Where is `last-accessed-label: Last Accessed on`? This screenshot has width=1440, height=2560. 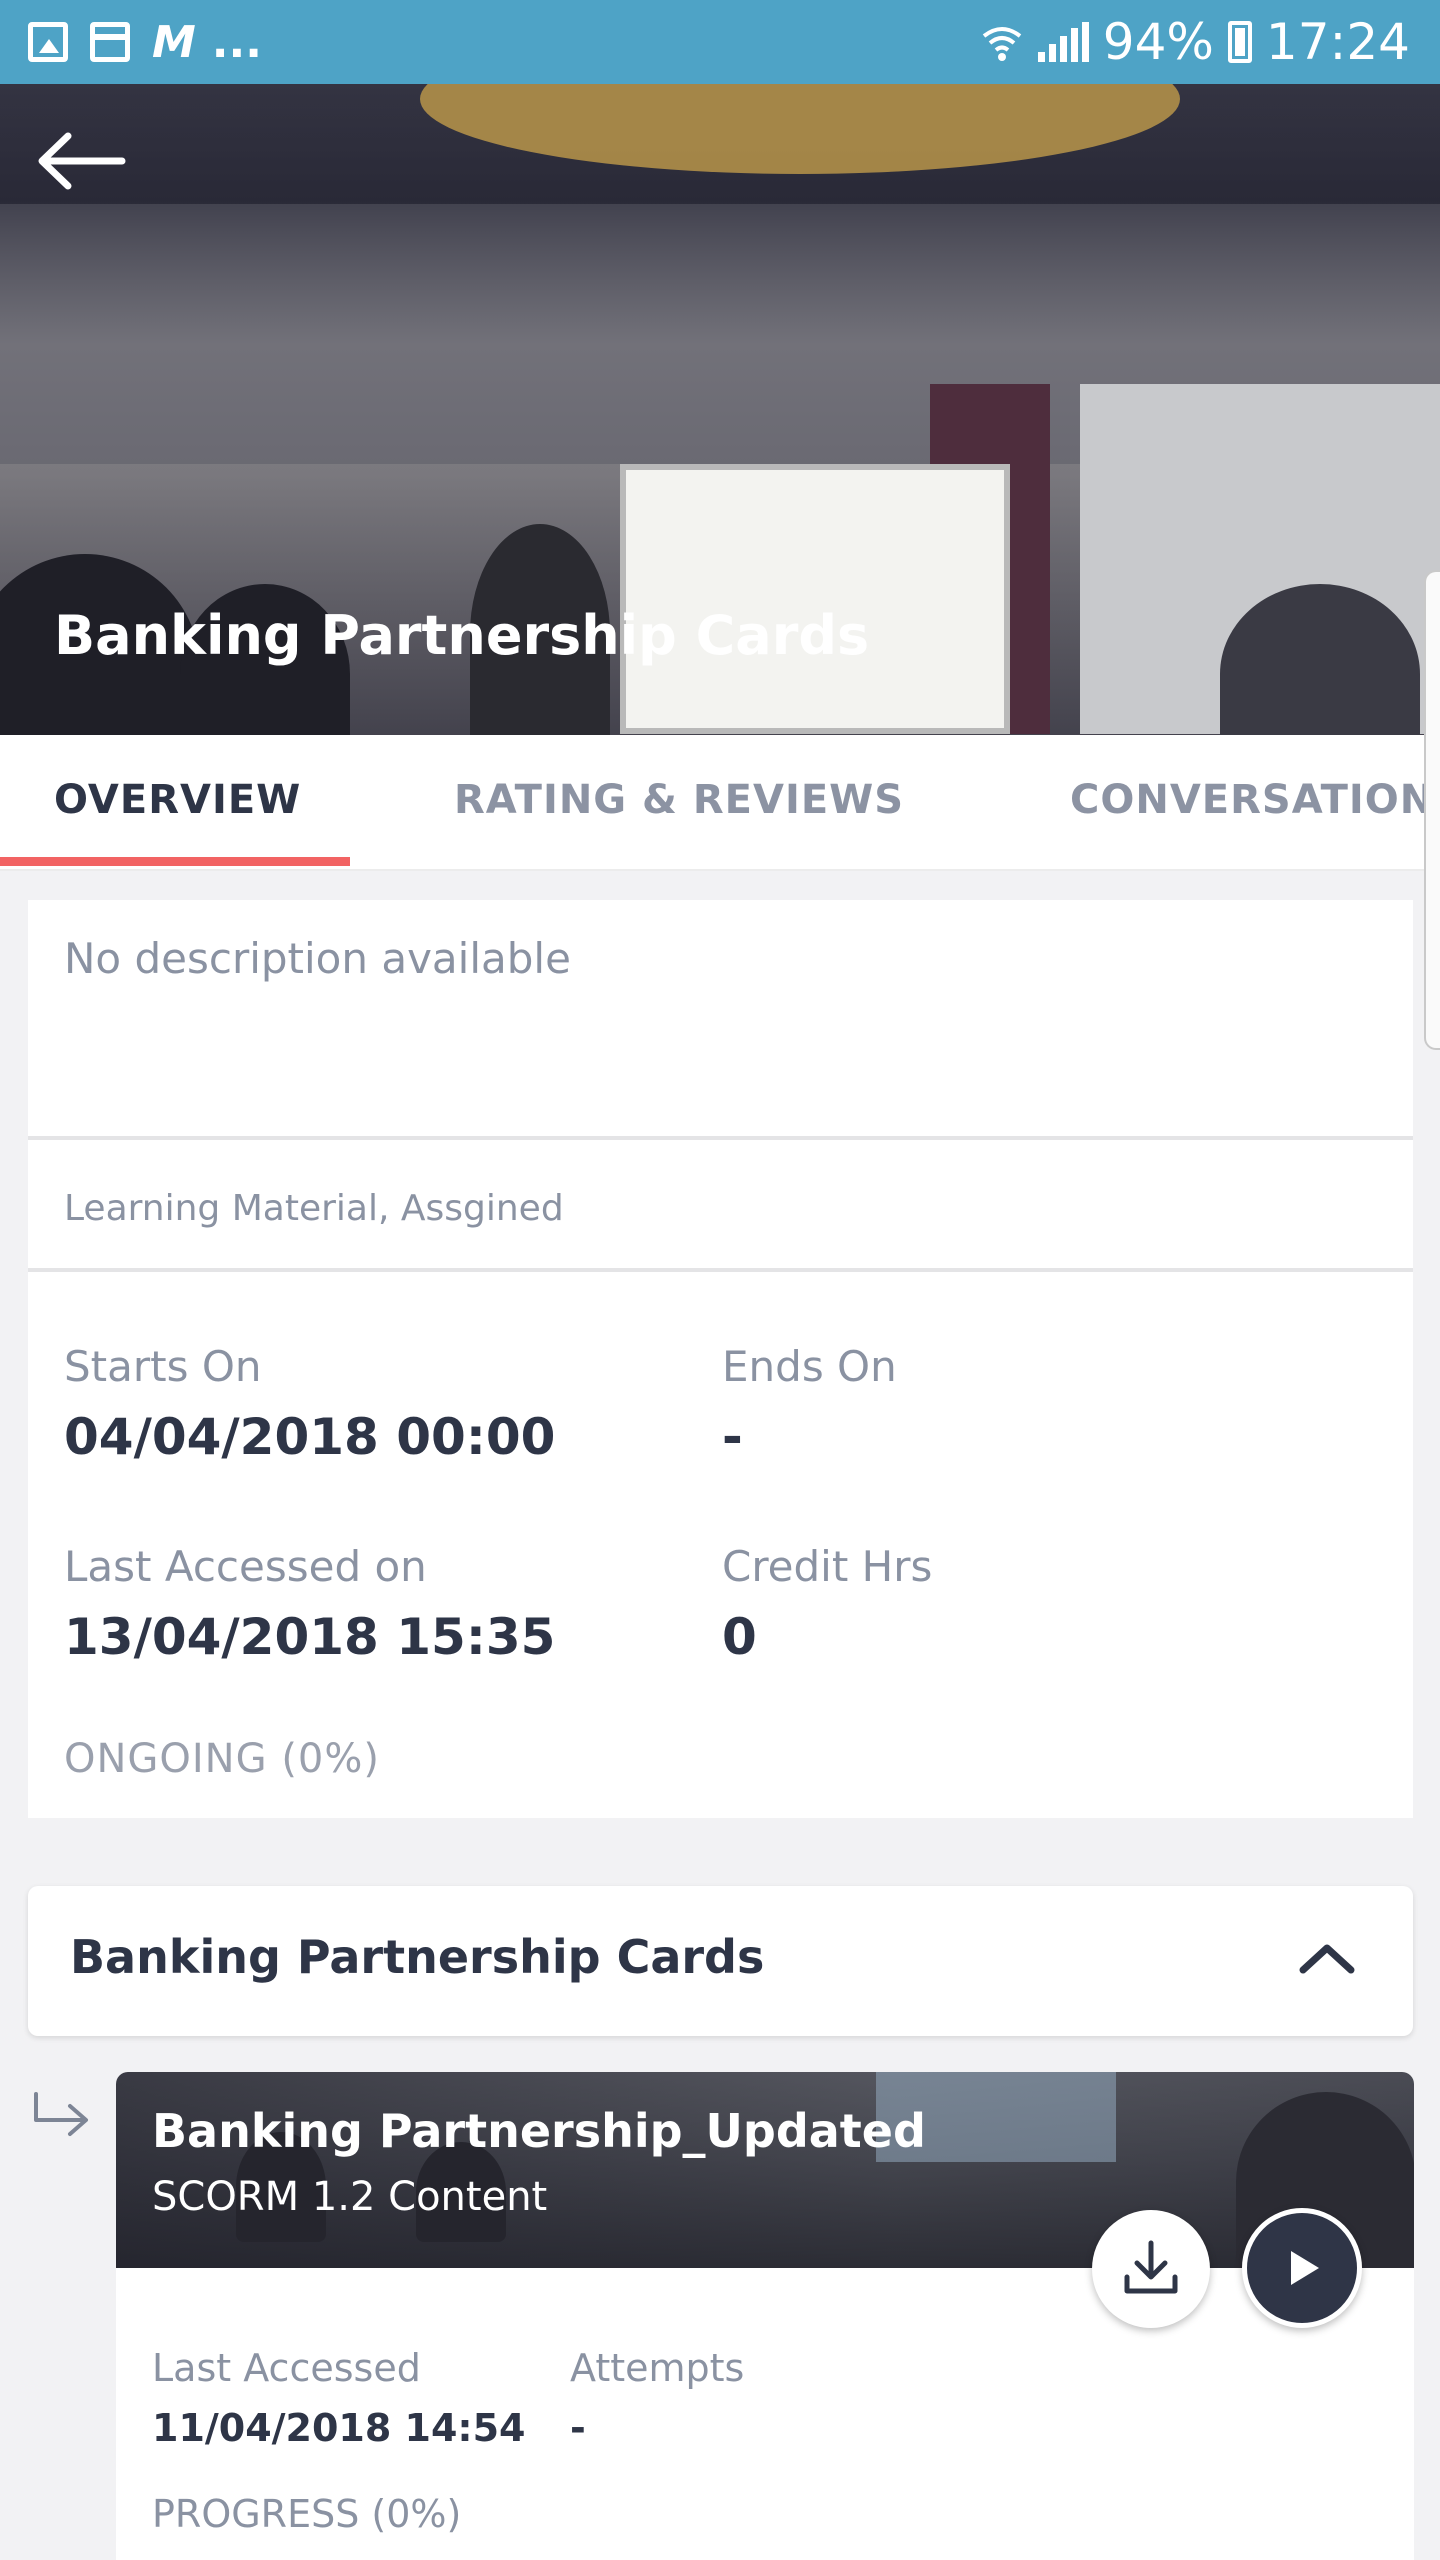
last-accessed-label: Last Accessed on is located at coordinates (245, 1566).